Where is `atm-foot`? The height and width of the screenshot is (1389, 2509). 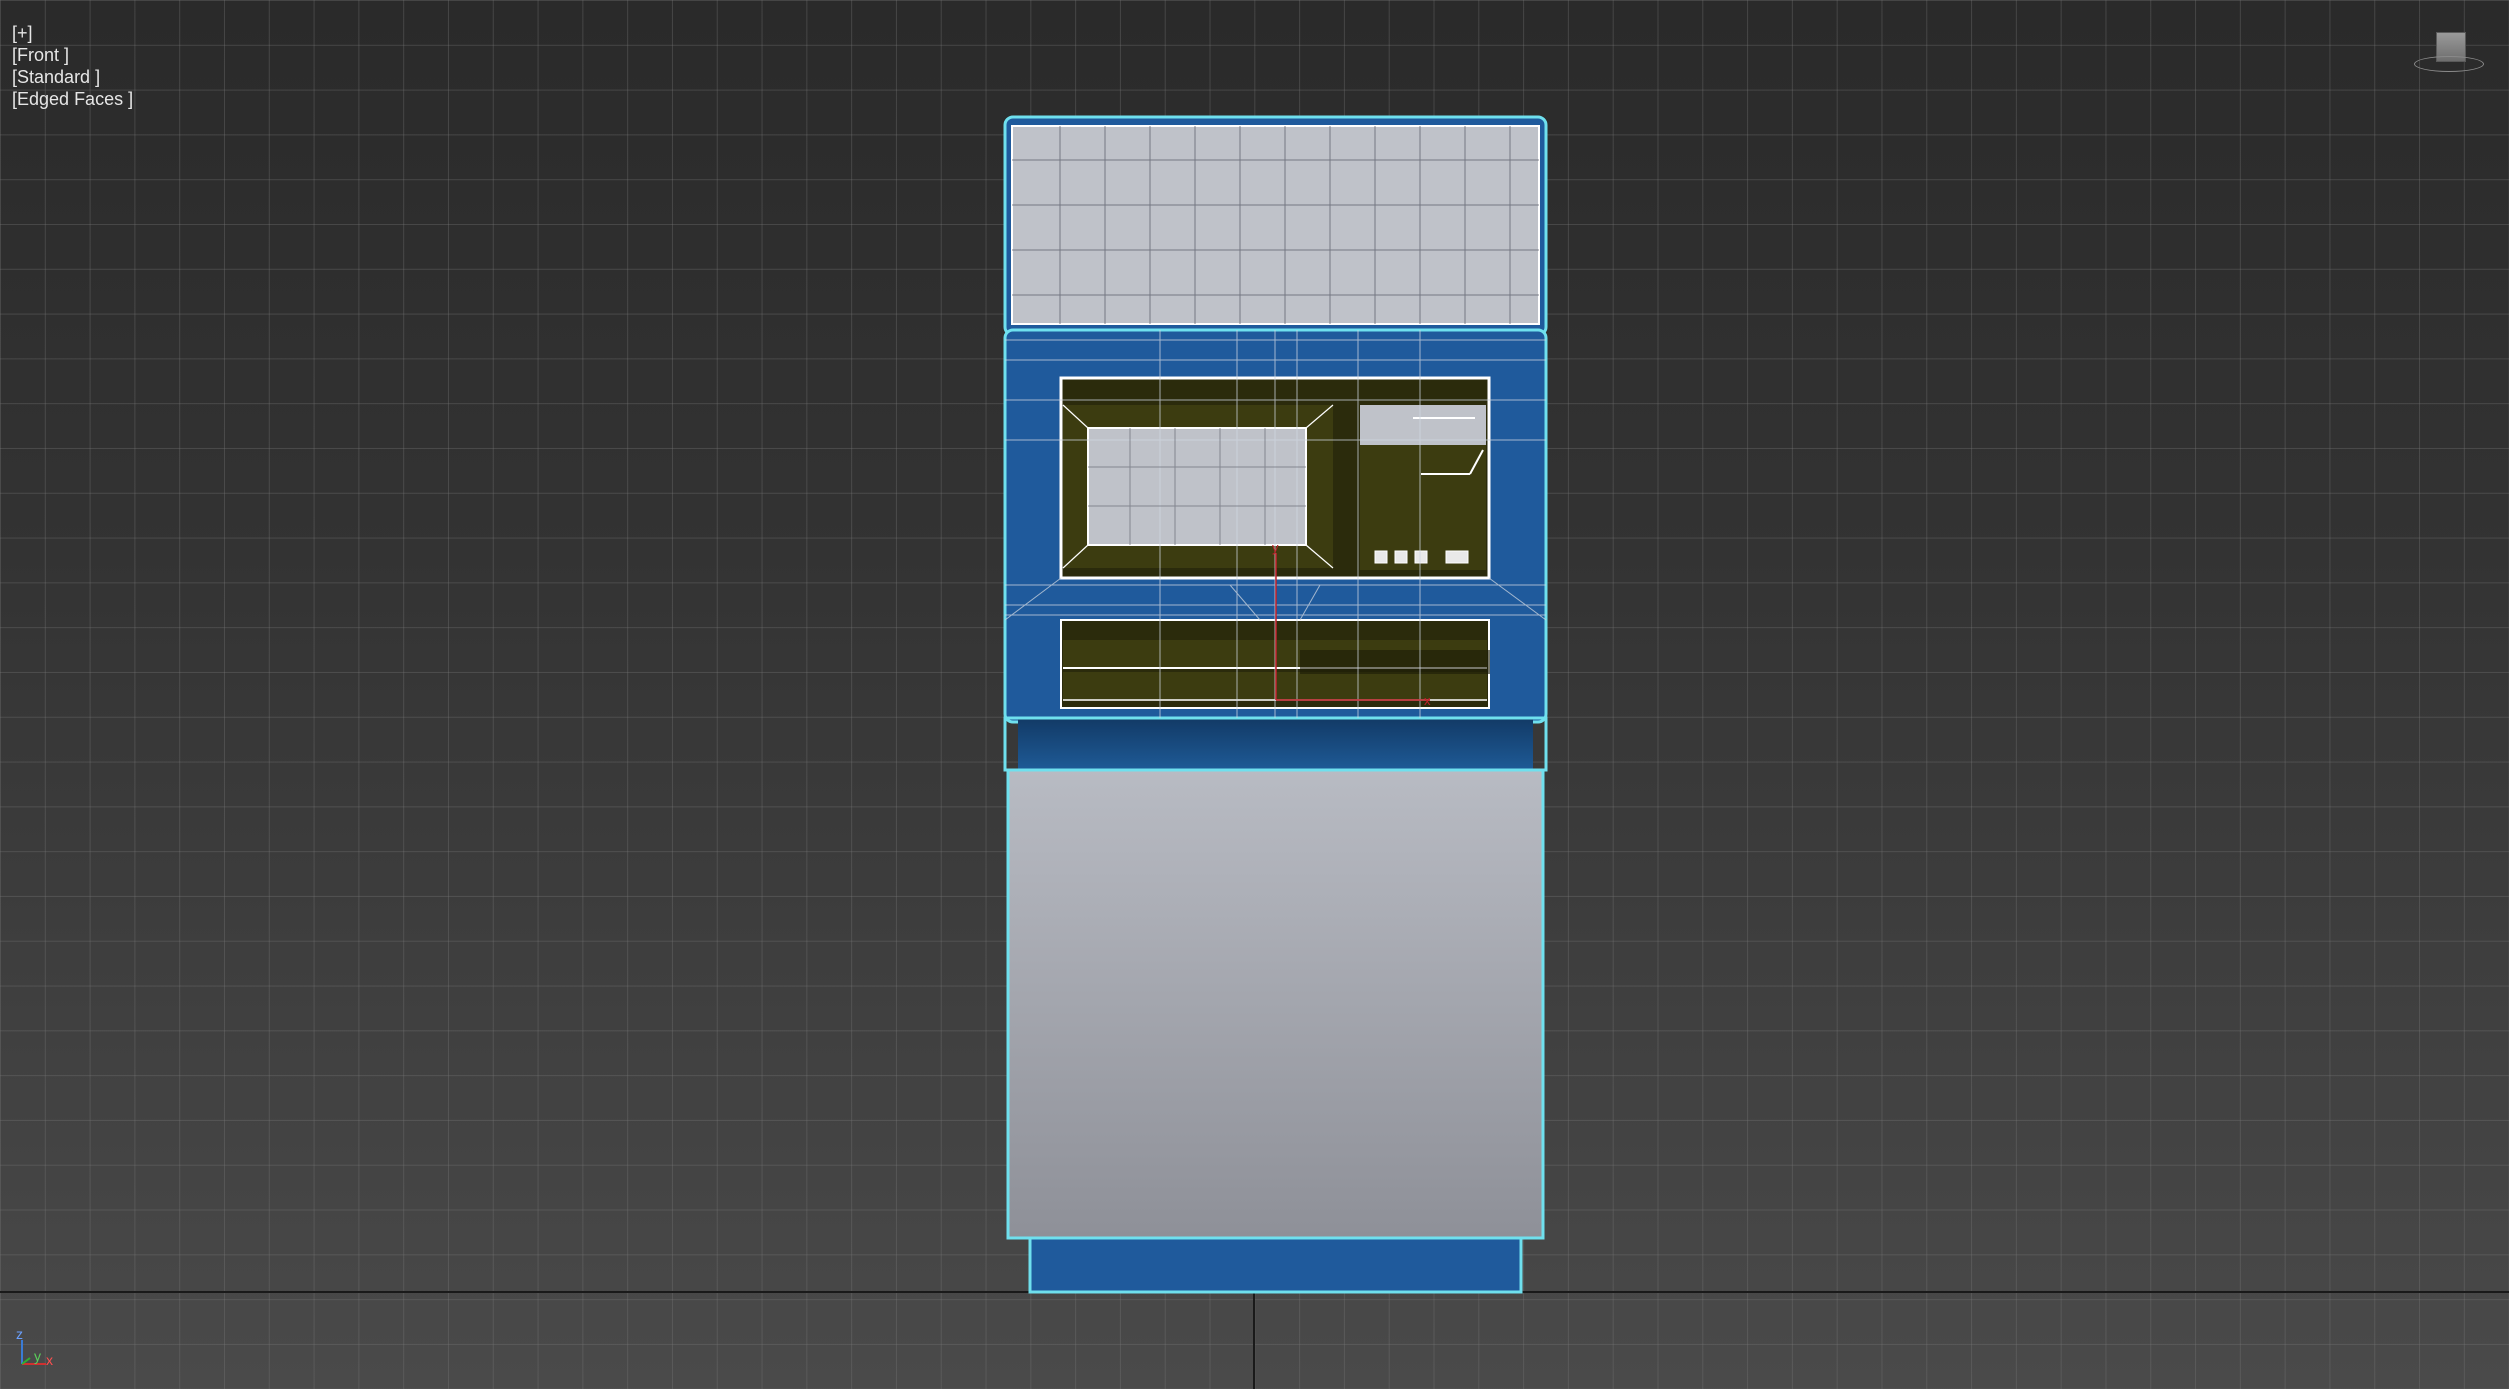 atm-foot is located at coordinates (1275, 1265).